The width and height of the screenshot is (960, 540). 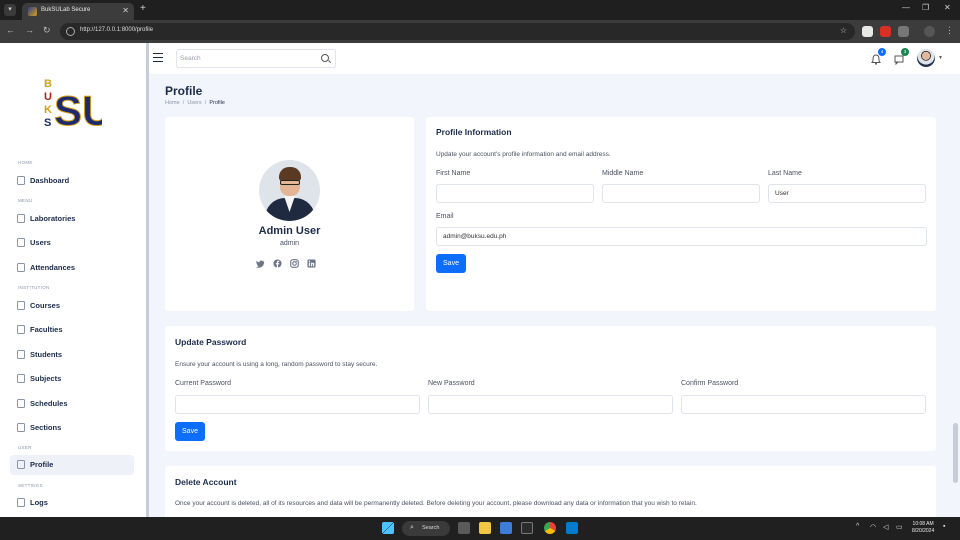 What do you see at coordinates (388, 528) in the screenshot?
I see `windows-start-icon` at bounding box center [388, 528].